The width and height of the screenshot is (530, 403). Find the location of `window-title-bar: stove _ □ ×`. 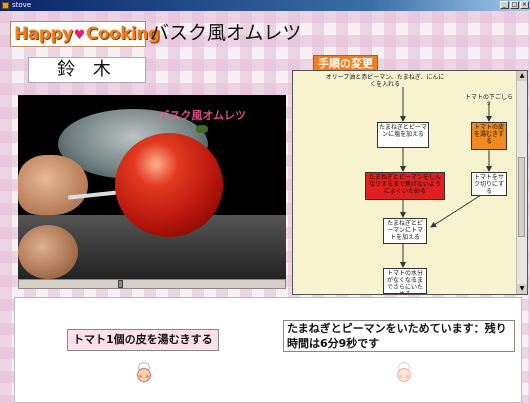

window-title-bar: stove _ □ × is located at coordinates (265, 5).